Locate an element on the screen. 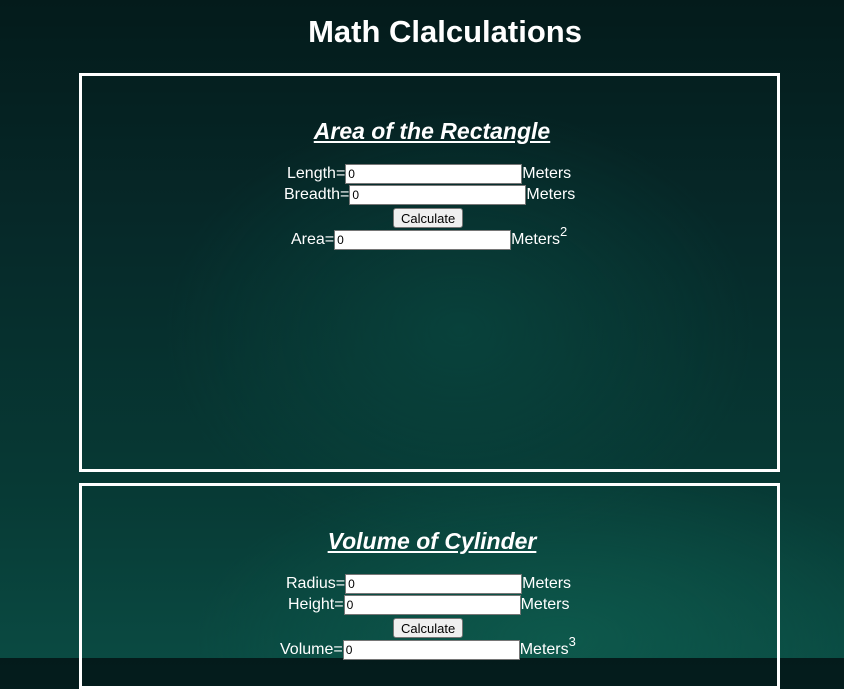 The height and width of the screenshot is (689, 844). breadth-label: Breadth= is located at coordinates (317, 194).